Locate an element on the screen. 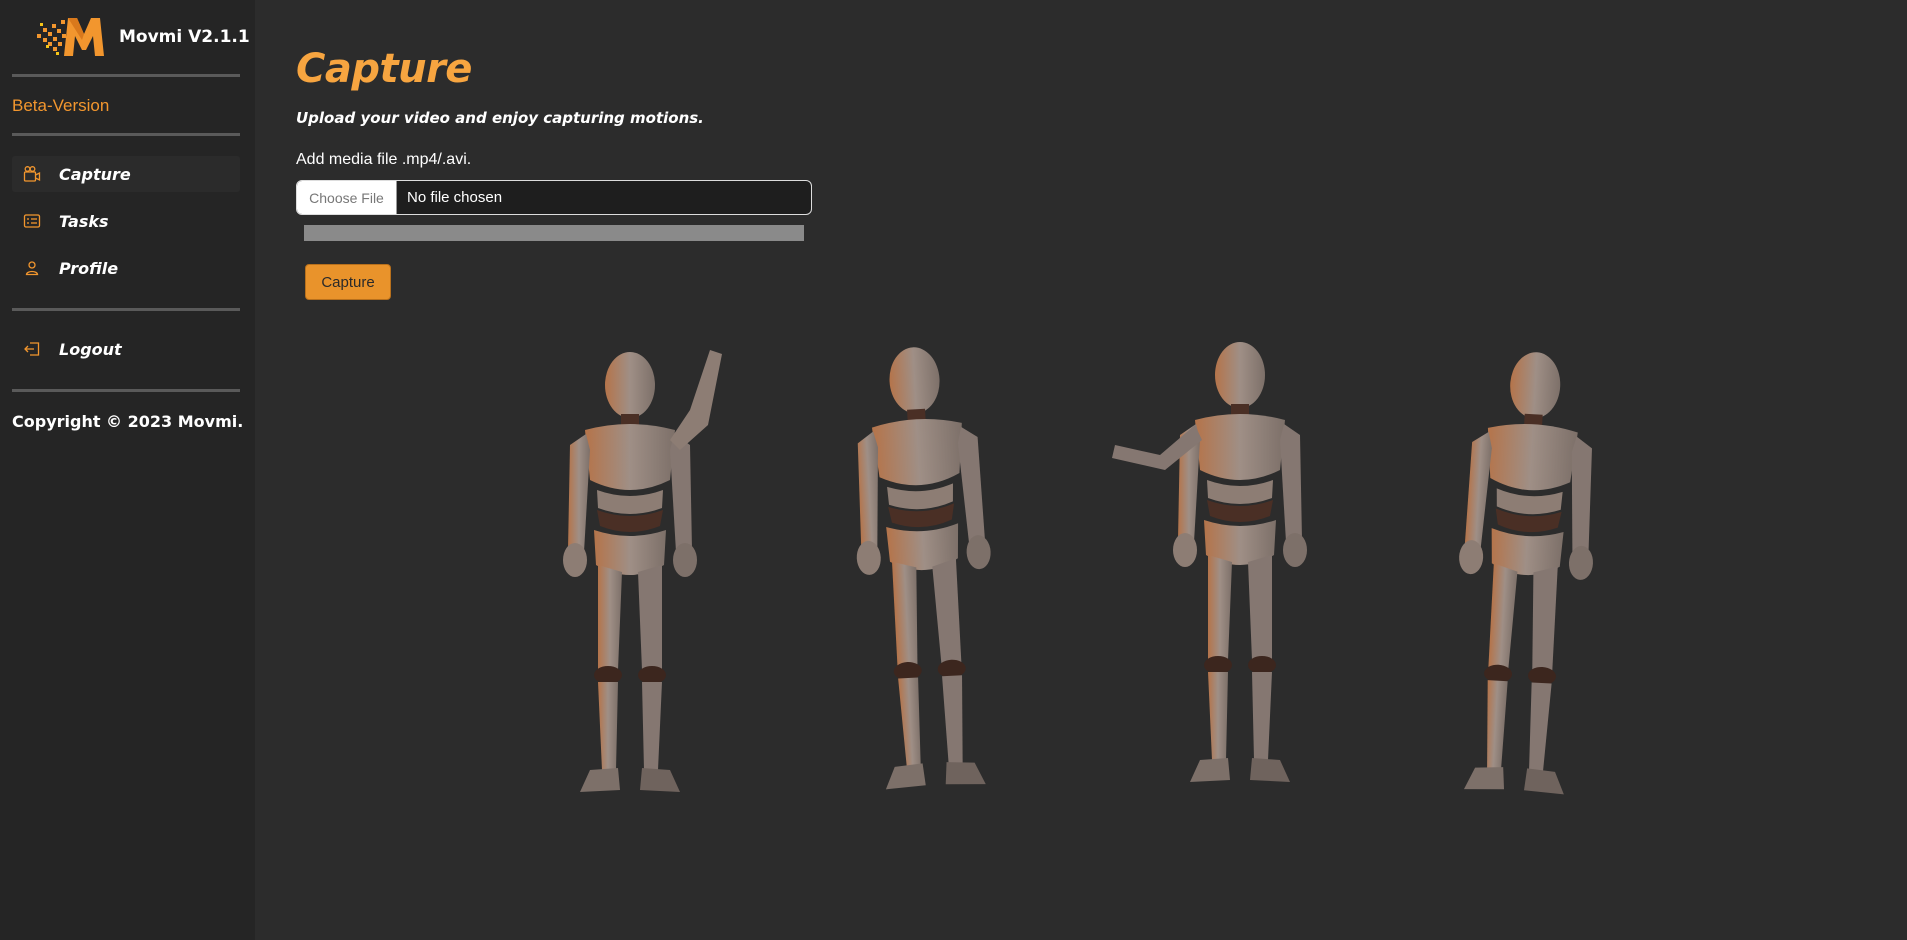  sidebar: Movmi V2.1.1 Beta-Version Capture Tasks is located at coordinates (127, 470).